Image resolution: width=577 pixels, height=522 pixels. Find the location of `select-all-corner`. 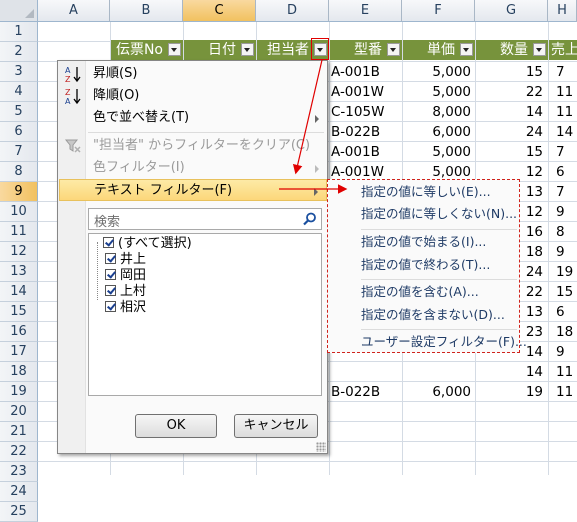

select-all-corner is located at coordinates (19, 11).